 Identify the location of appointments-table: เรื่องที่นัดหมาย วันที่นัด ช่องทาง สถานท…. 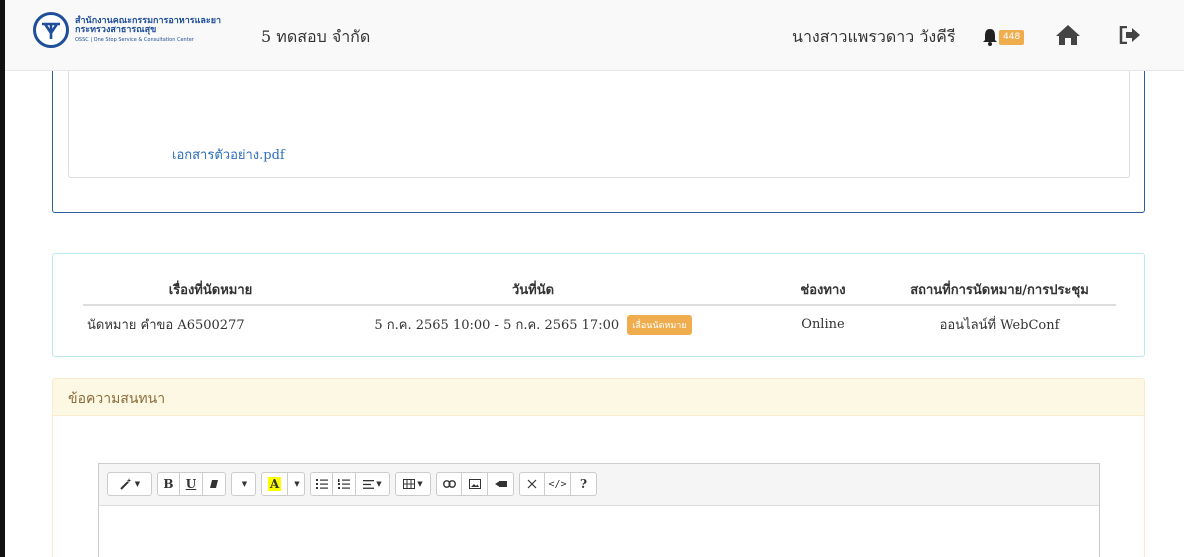
(599, 308).